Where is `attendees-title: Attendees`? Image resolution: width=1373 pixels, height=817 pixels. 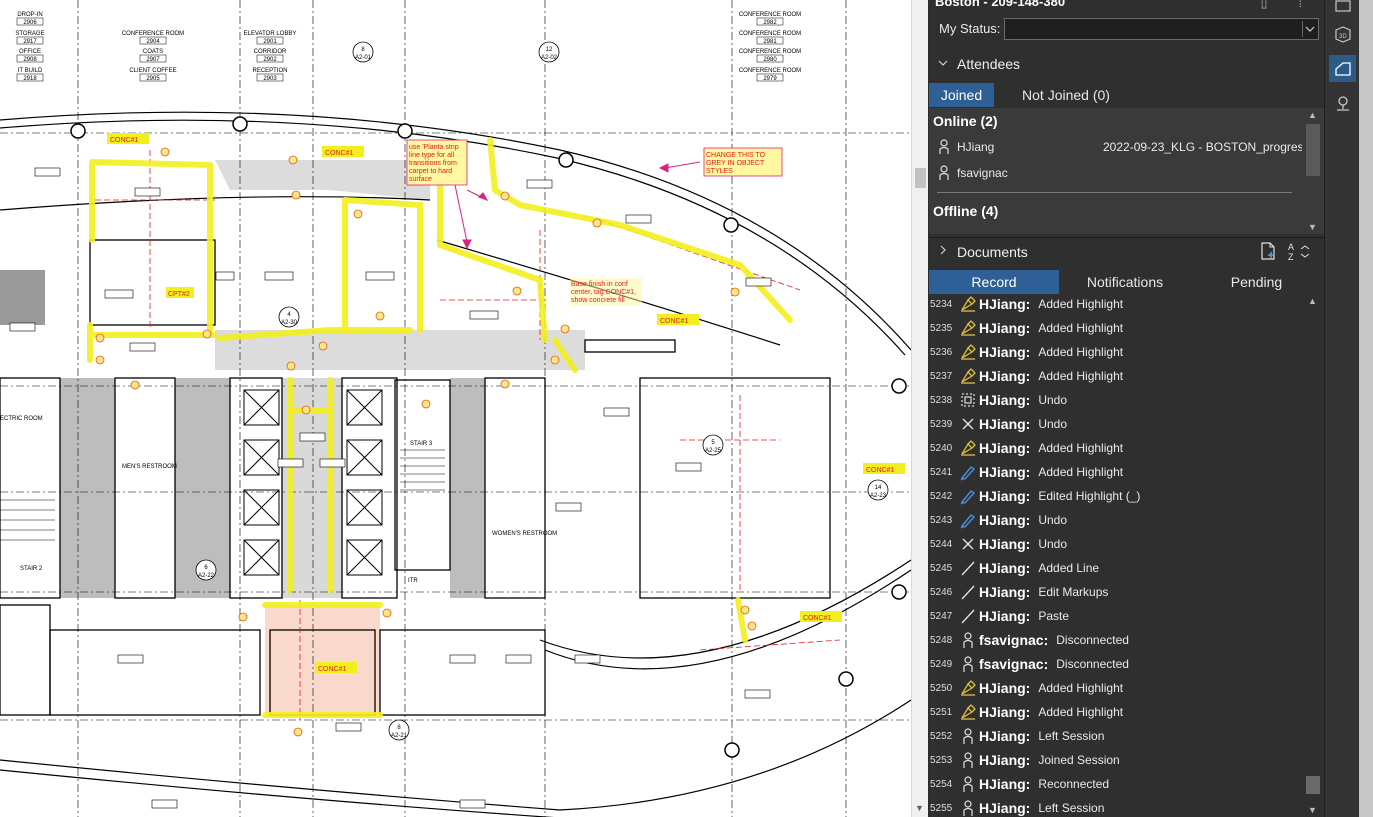 attendees-title: Attendees is located at coordinates (989, 64).